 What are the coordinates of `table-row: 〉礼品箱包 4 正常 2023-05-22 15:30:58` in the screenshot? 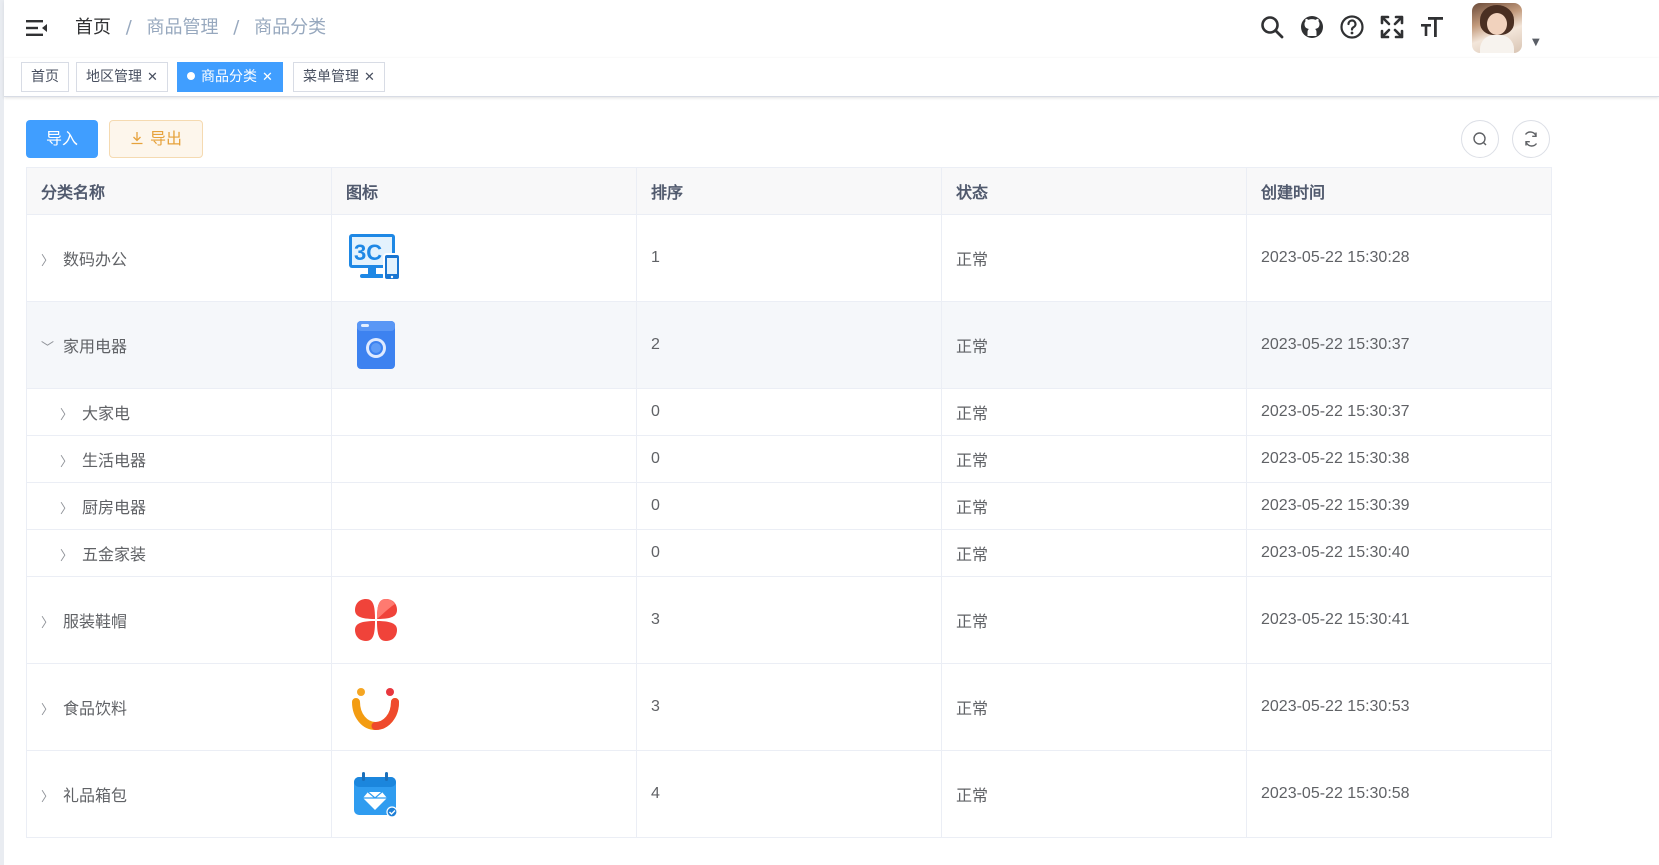 It's located at (789, 794).